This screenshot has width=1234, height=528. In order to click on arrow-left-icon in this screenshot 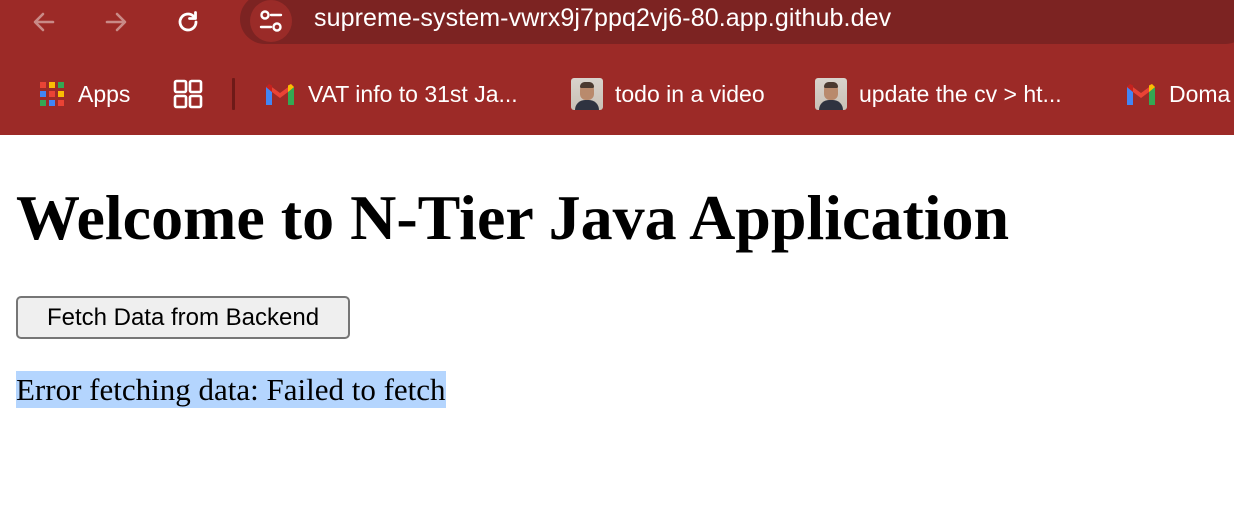, I will do `click(44, 22)`.